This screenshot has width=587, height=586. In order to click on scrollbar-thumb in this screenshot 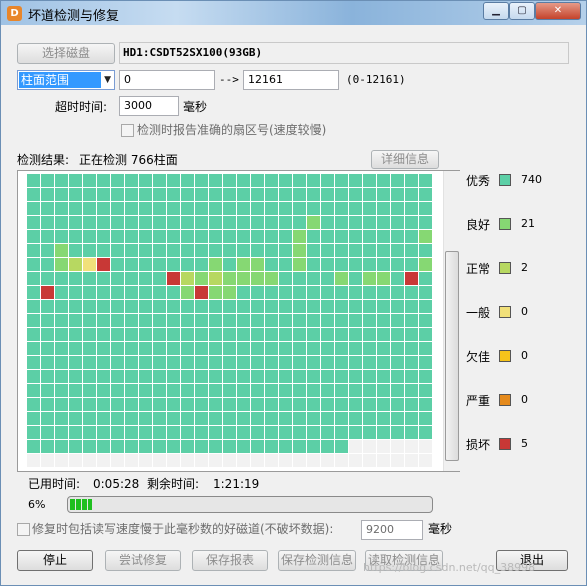, I will do `click(452, 356)`.